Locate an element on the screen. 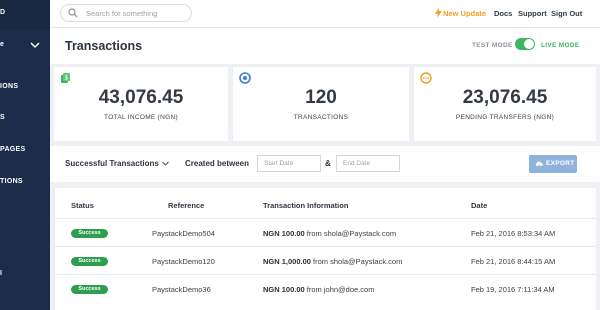 Image resolution: width=600 pixels, height=310 pixels. stat-value: 43,076.45 is located at coordinates (141, 97).